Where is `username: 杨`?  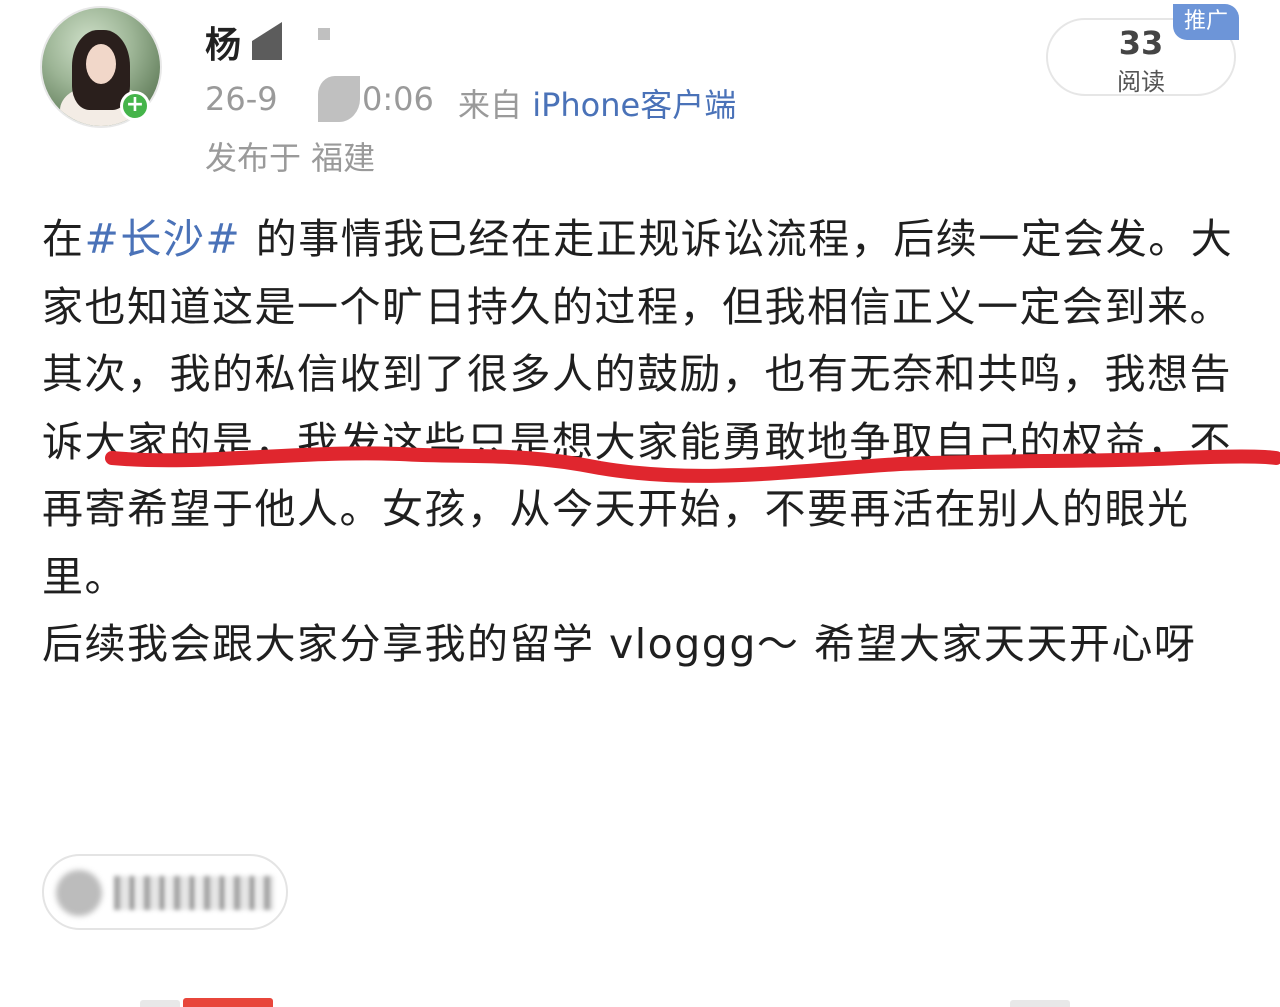
username: 杨 is located at coordinates (223, 42).